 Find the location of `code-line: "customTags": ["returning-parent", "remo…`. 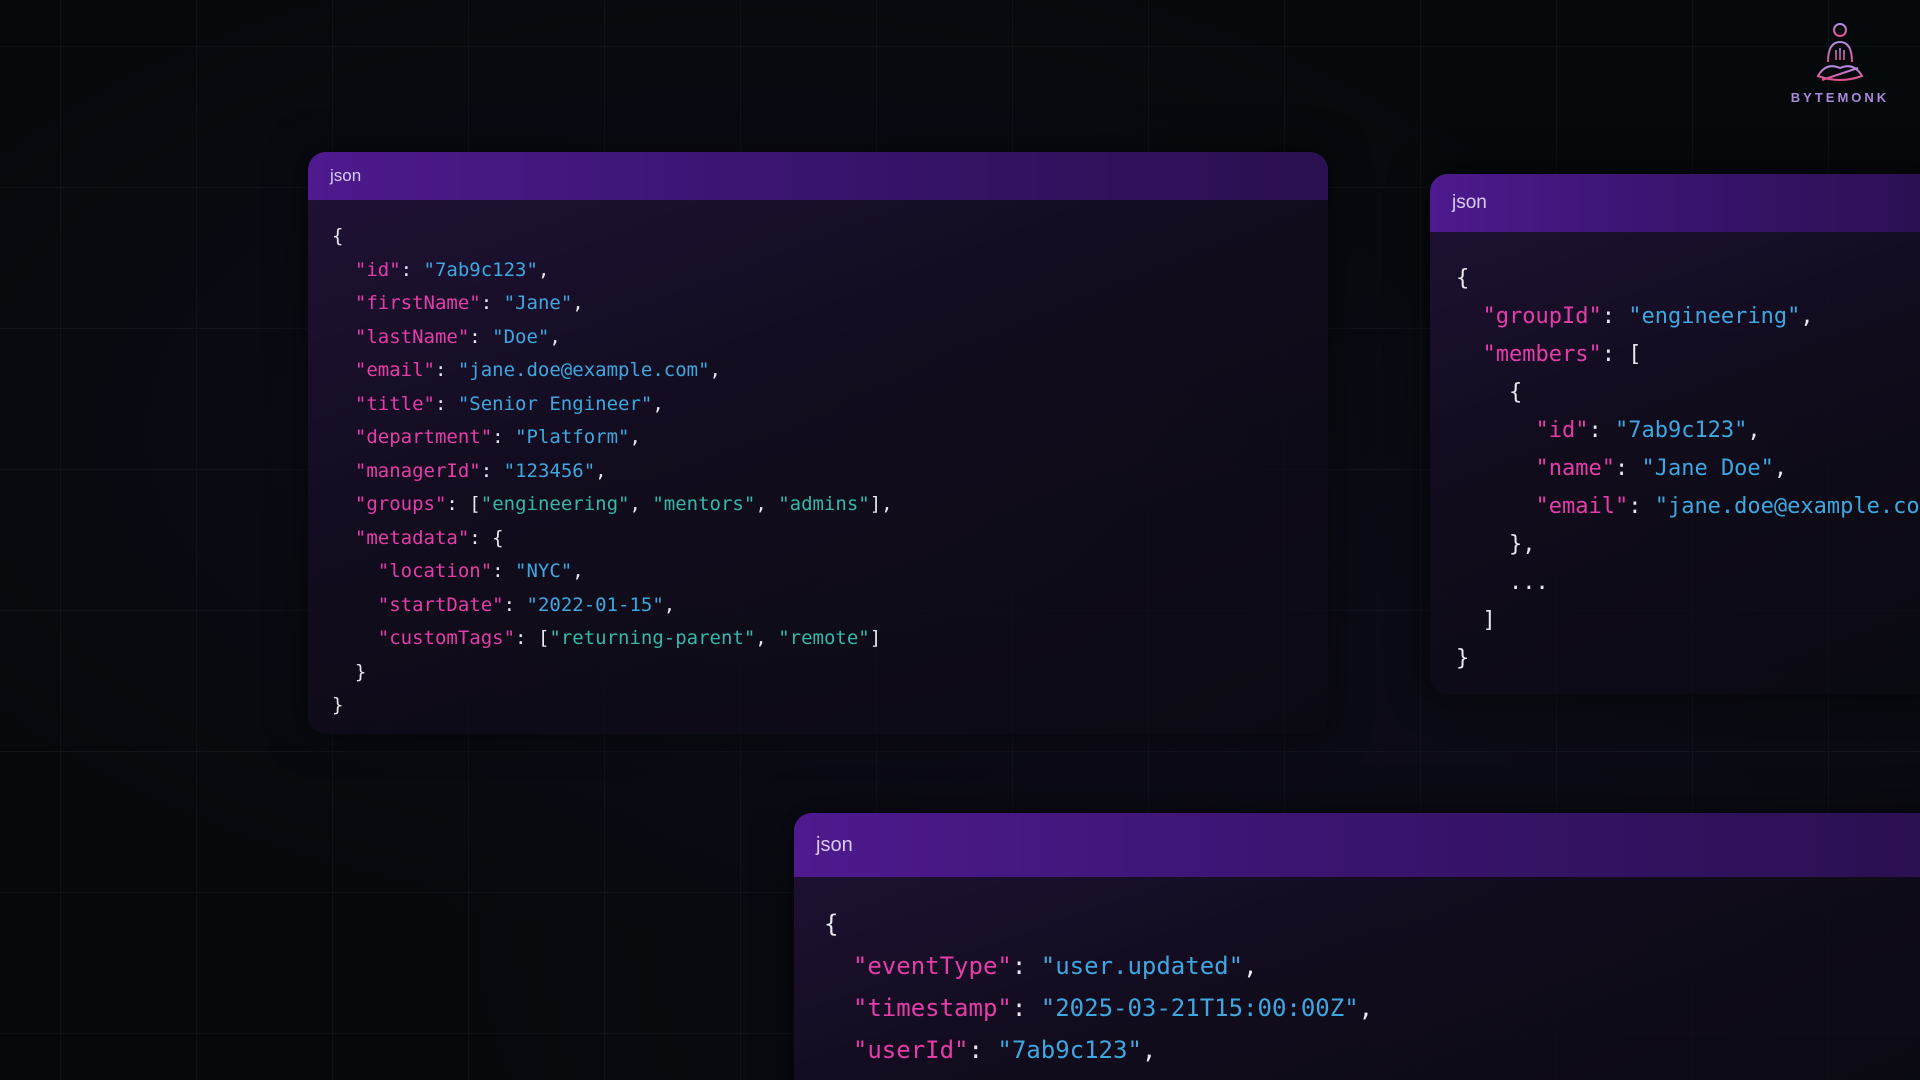

code-line: "customTags": ["returning-parent", "remo… is located at coordinates (830, 639).